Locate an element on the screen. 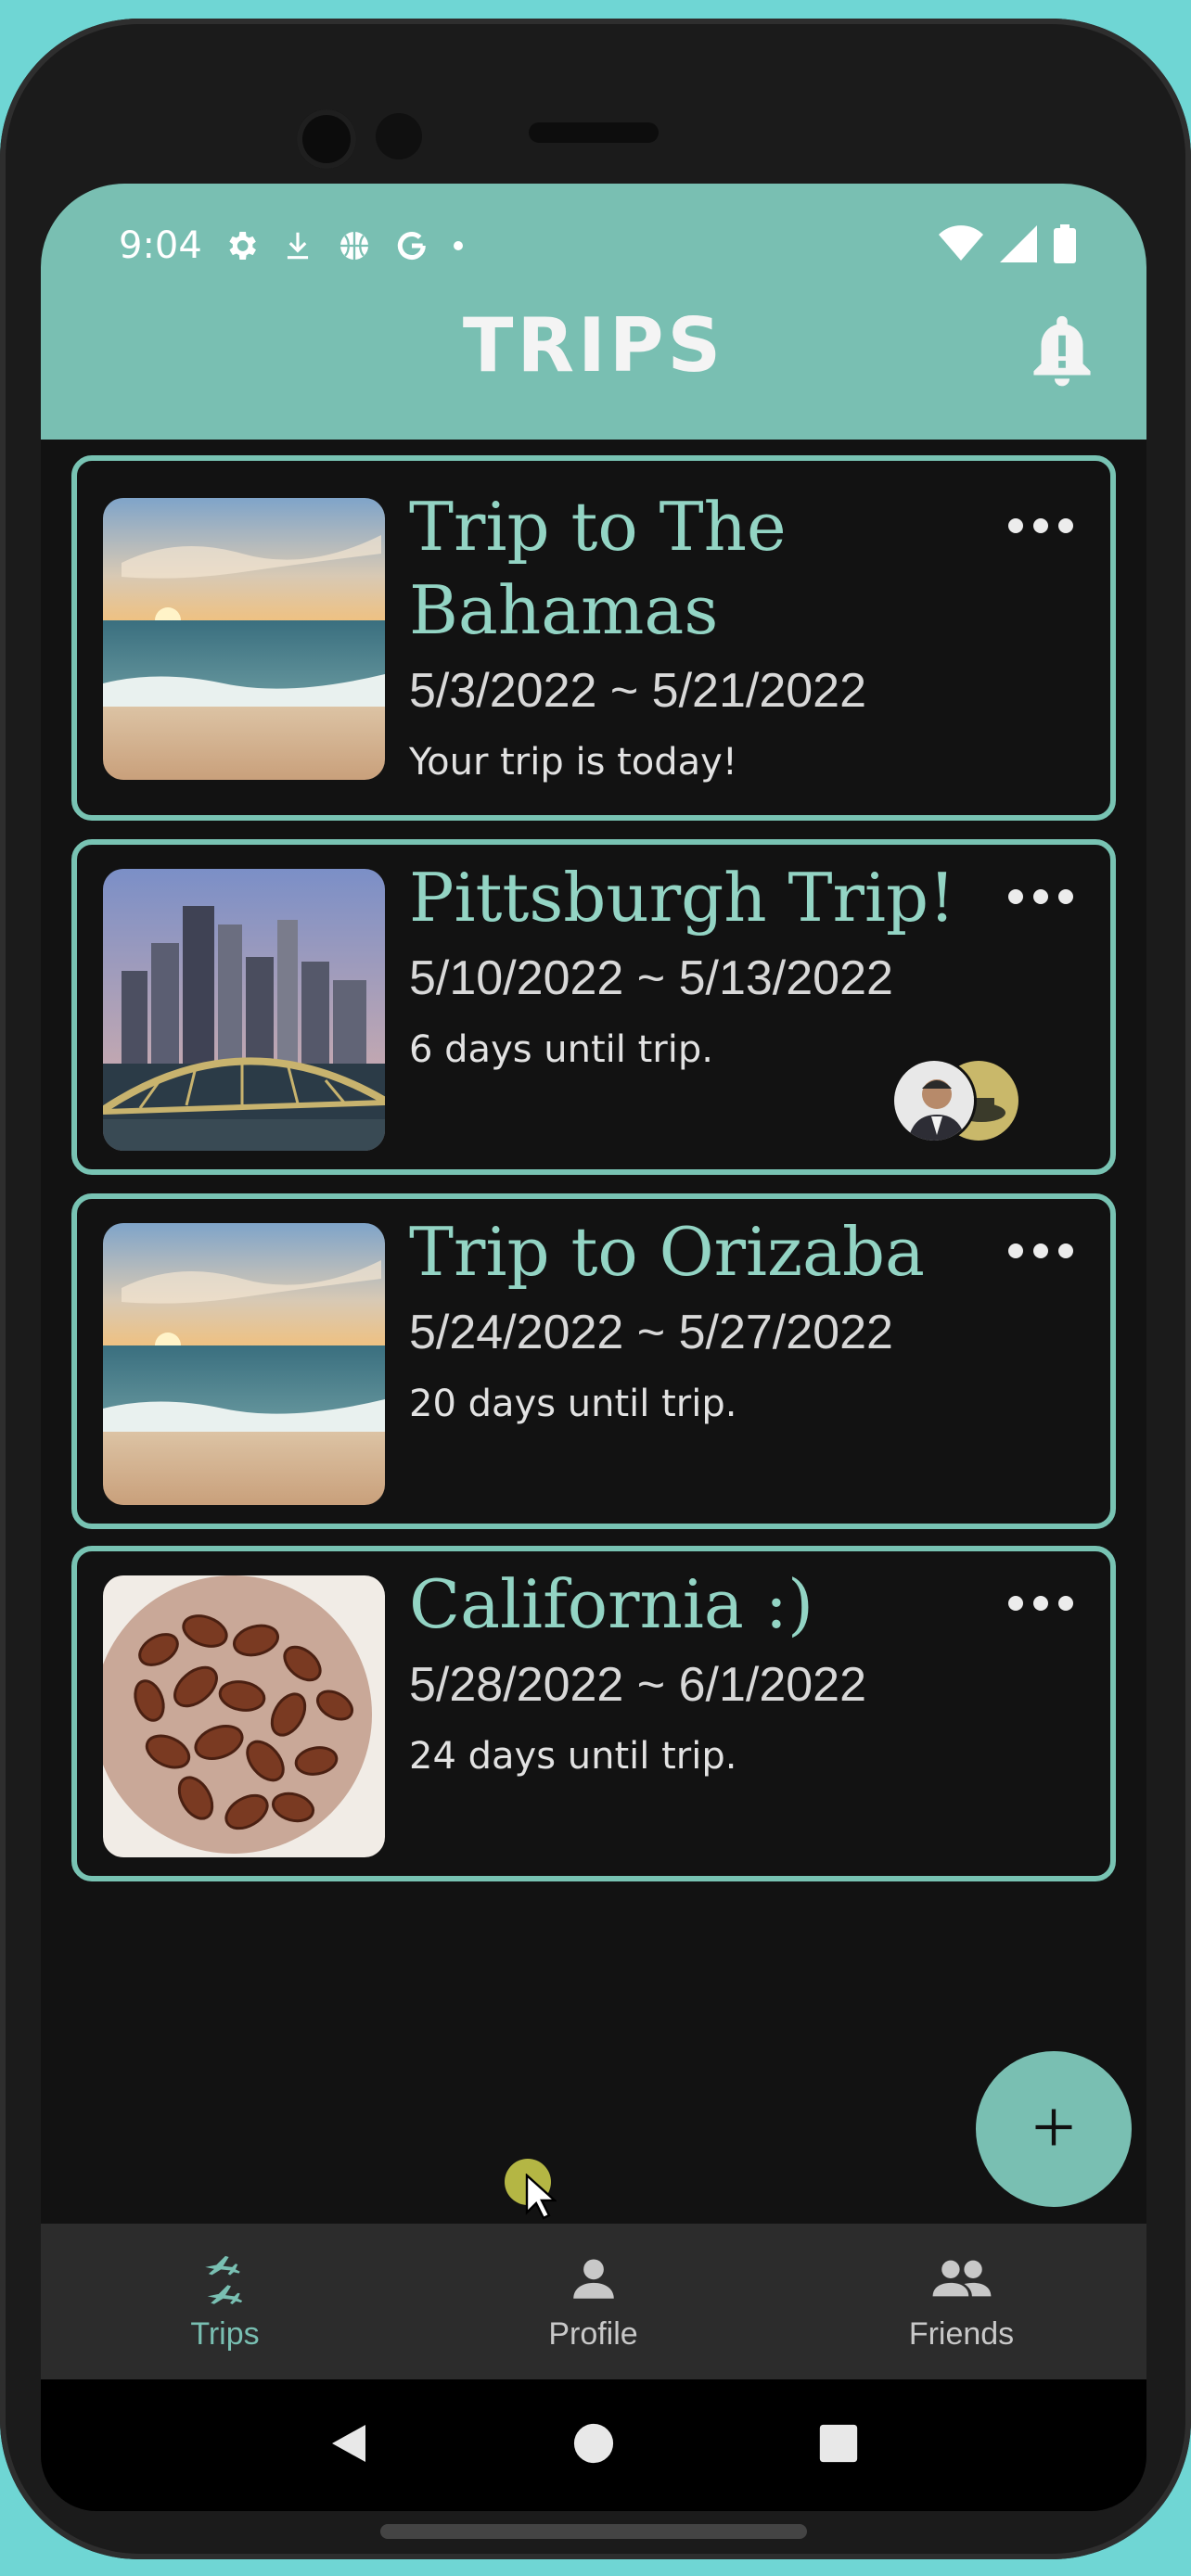 This screenshot has height=2576, width=1191. nav-label: Friends is located at coordinates (962, 2333).